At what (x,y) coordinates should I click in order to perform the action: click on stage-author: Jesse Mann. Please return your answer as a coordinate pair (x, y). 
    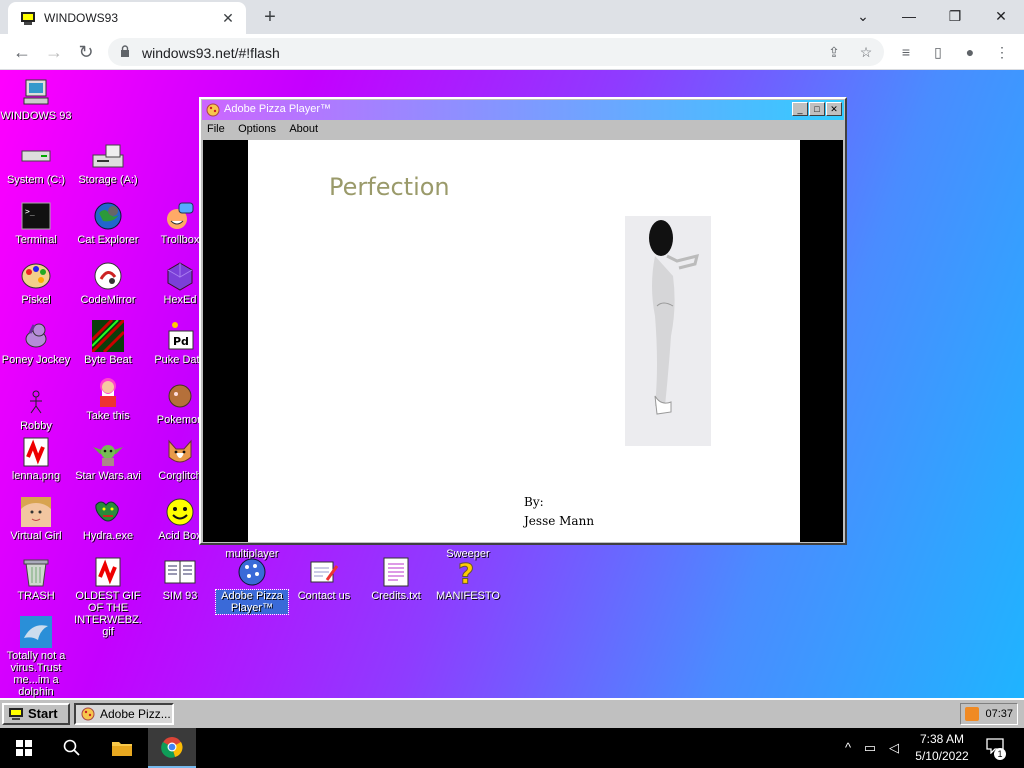
    Looking at the image, I should click on (559, 521).